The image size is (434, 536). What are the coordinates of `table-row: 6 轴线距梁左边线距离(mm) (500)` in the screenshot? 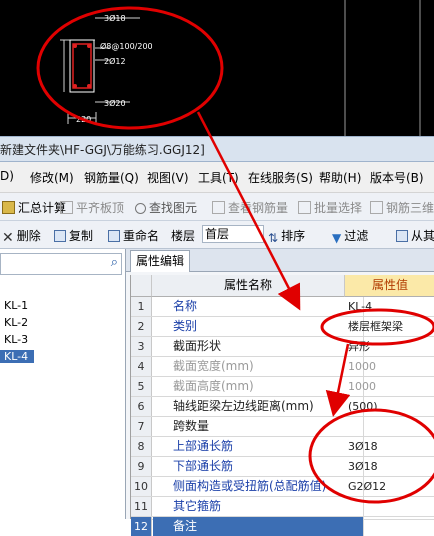 It's located at (282, 407).